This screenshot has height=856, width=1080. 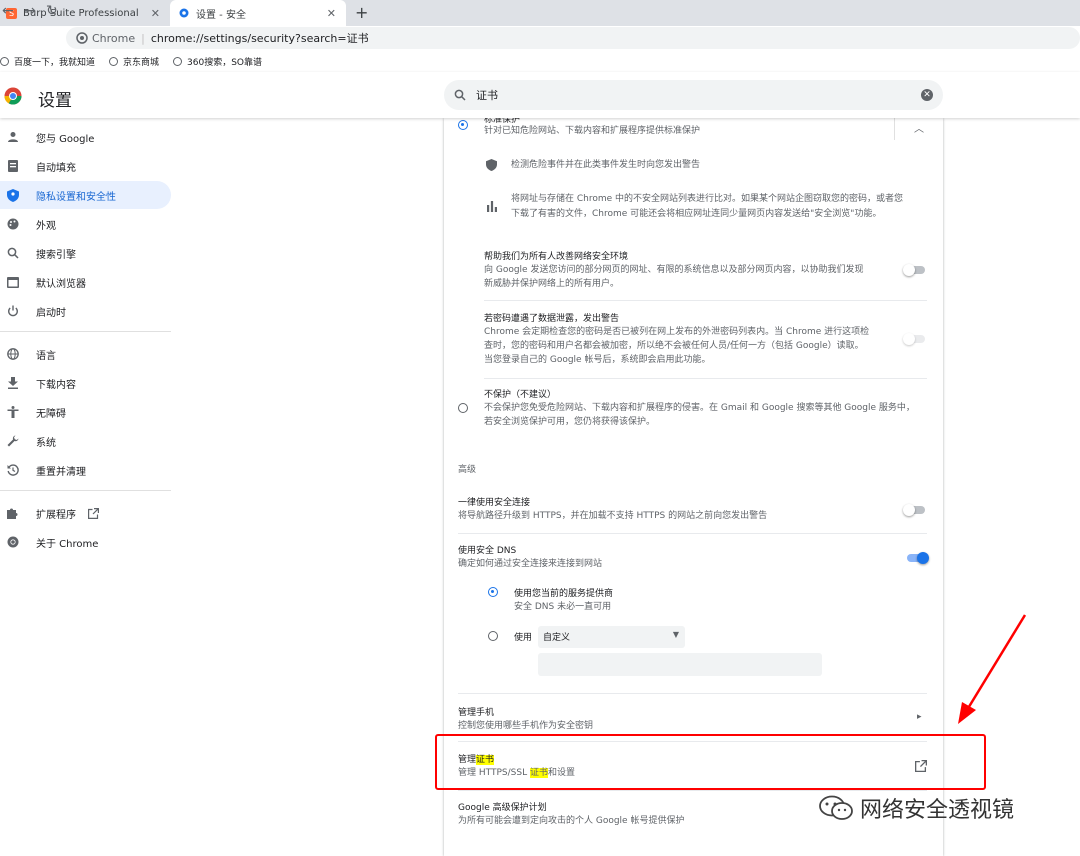 What do you see at coordinates (55, 101) in the screenshot?
I see `page-title: 设置` at bounding box center [55, 101].